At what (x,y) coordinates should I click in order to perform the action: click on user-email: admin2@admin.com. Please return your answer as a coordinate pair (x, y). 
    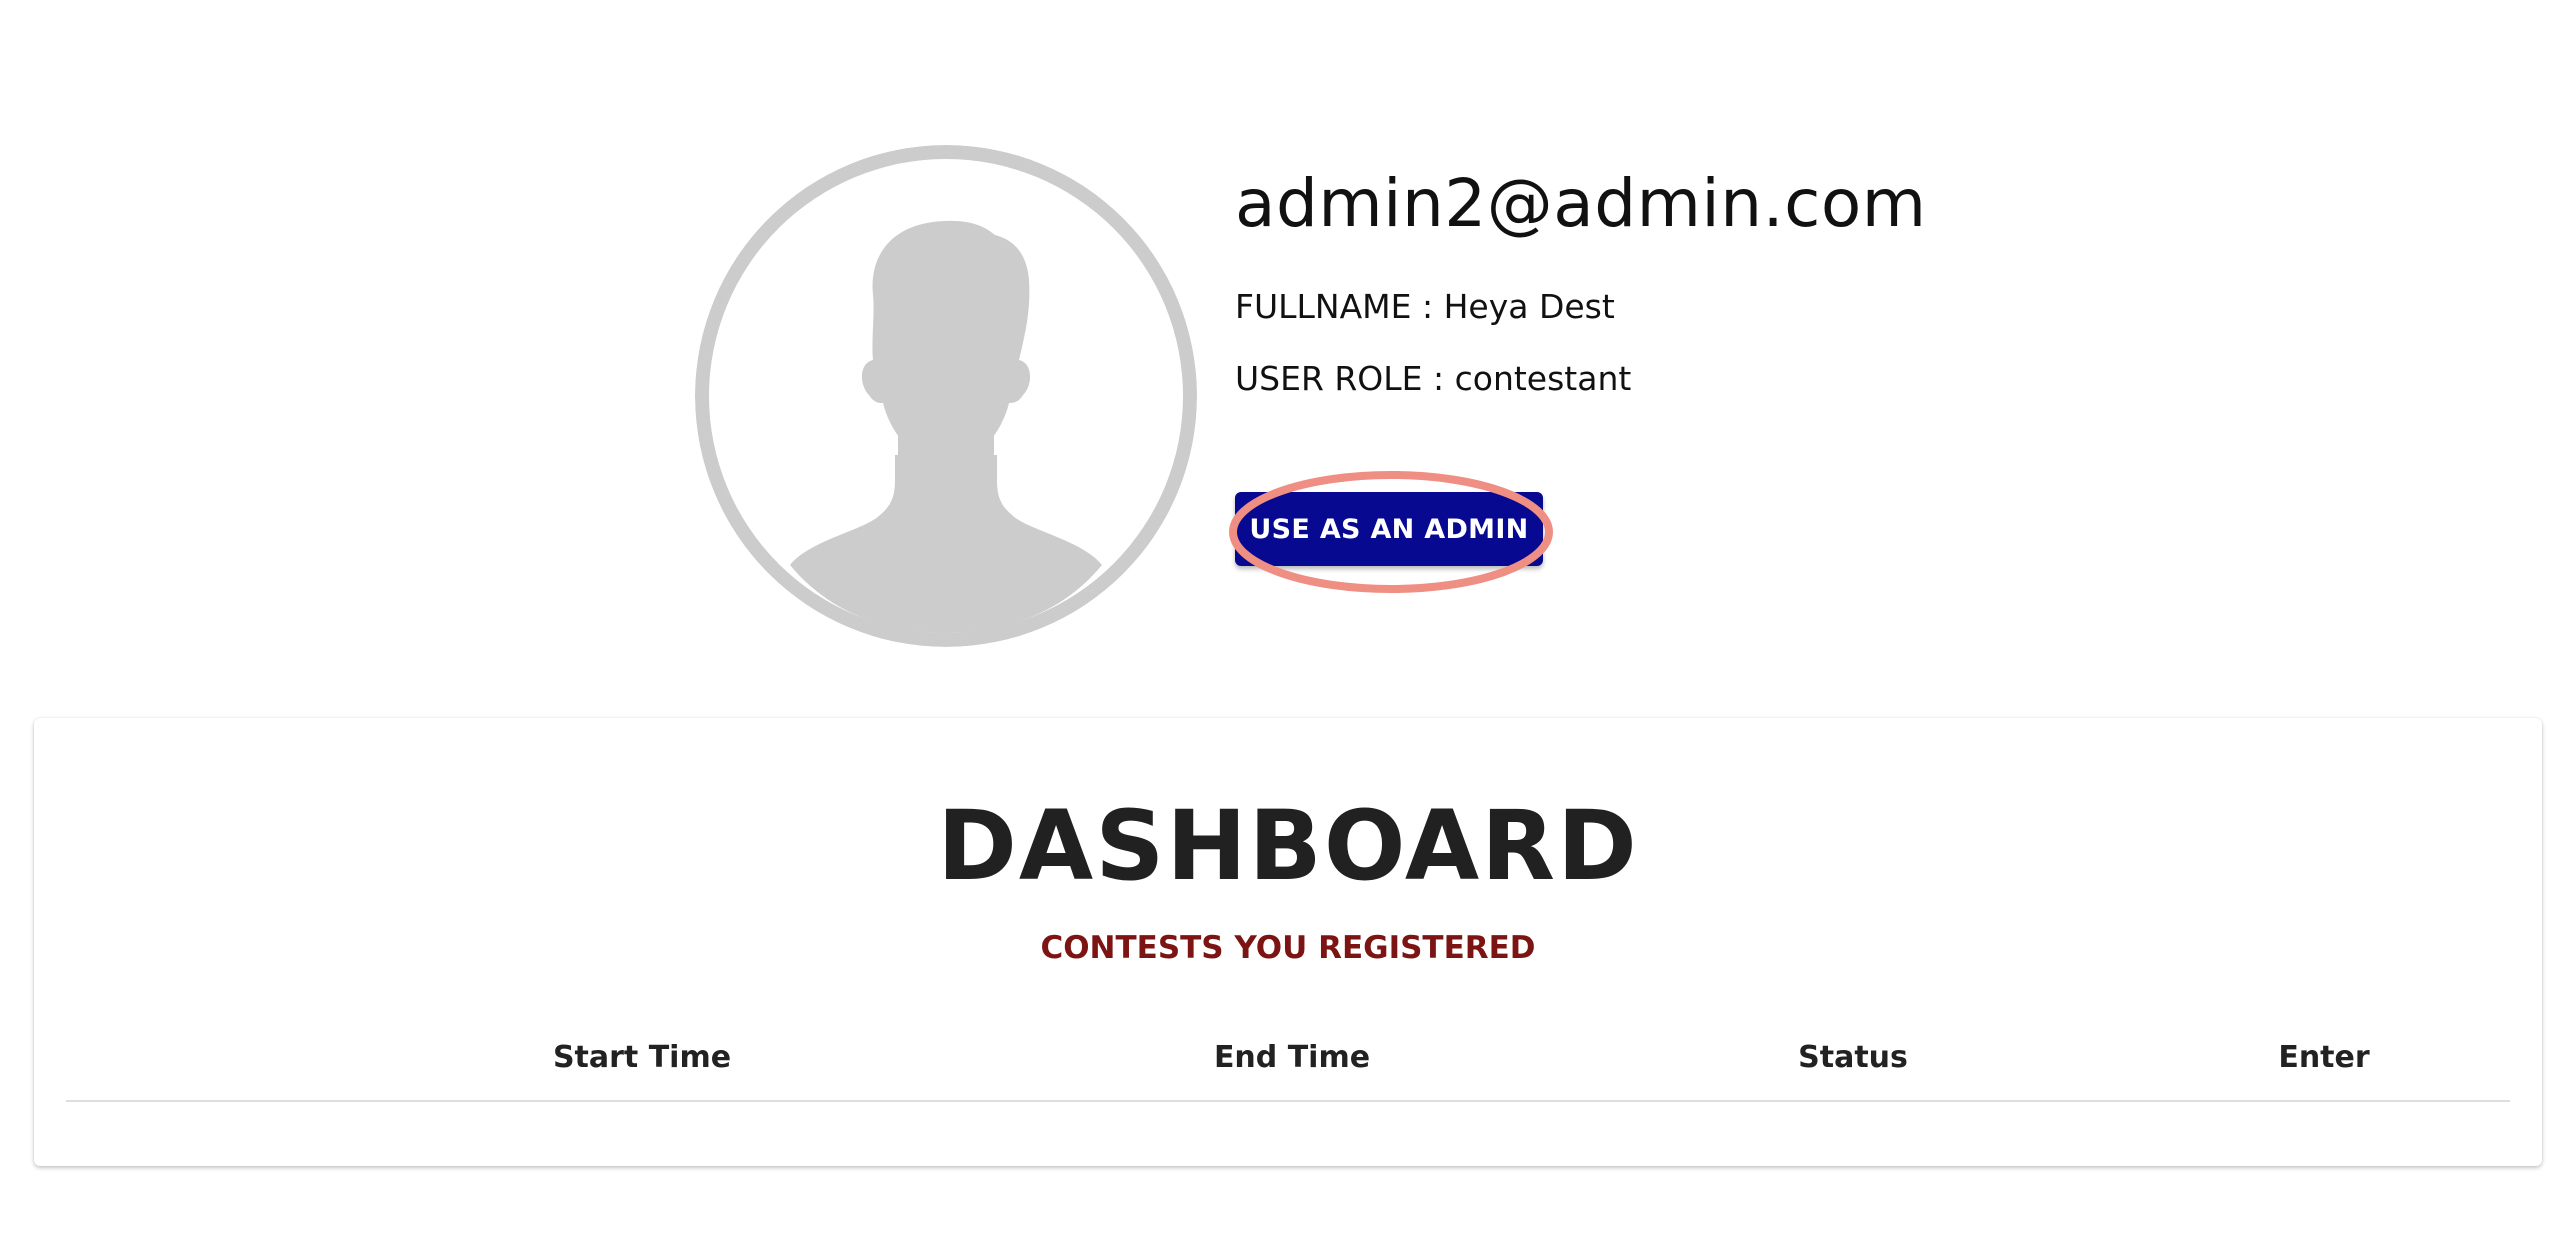
    Looking at the image, I should click on (1581, 203).